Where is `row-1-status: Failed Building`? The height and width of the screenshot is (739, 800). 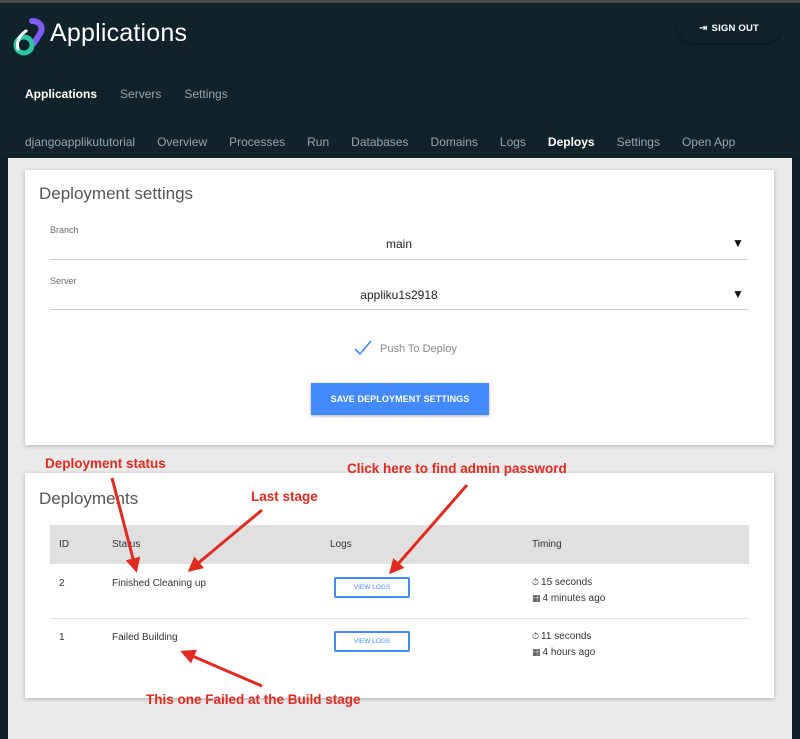 row-1-status: Failed Building is located at coordinates (145, 637).